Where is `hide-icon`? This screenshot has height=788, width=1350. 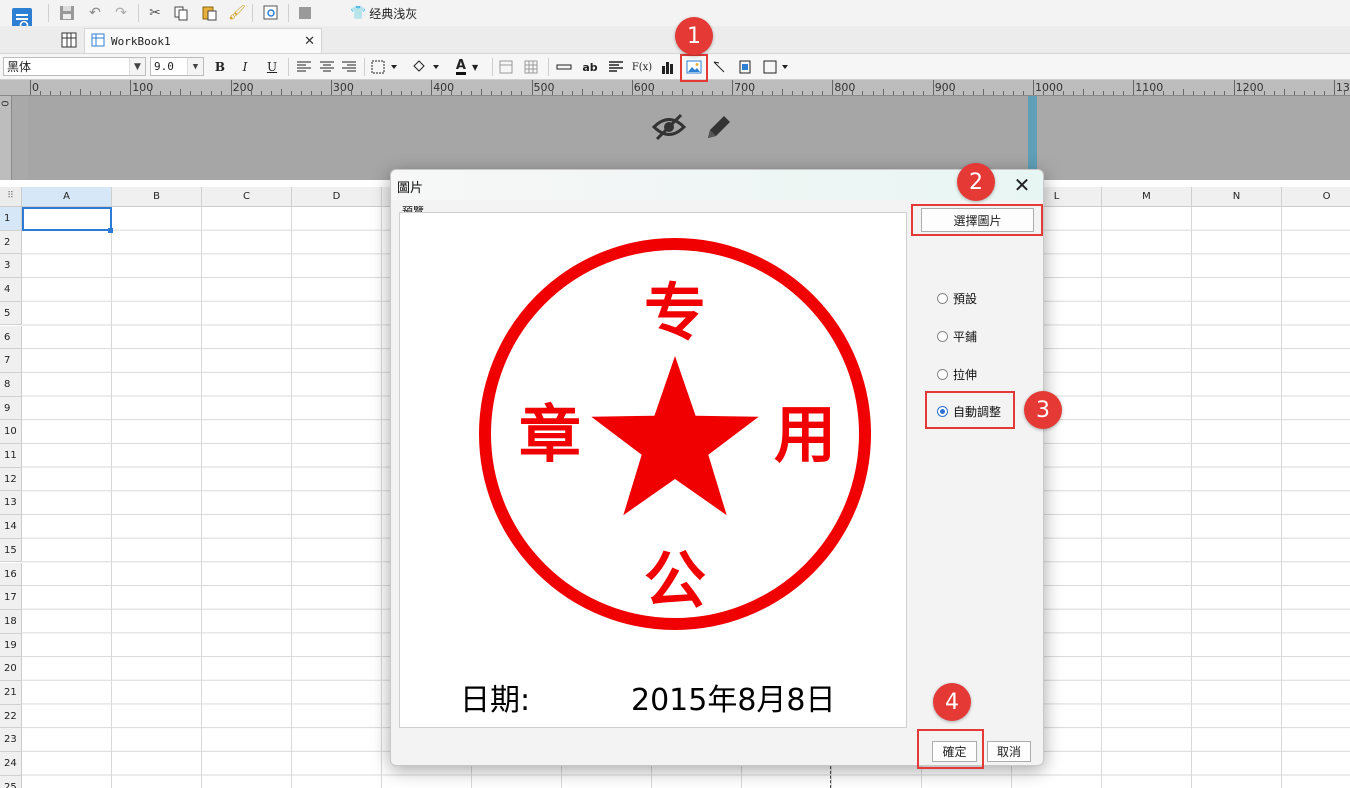 hide-icon is located at coordinates (669, 128).